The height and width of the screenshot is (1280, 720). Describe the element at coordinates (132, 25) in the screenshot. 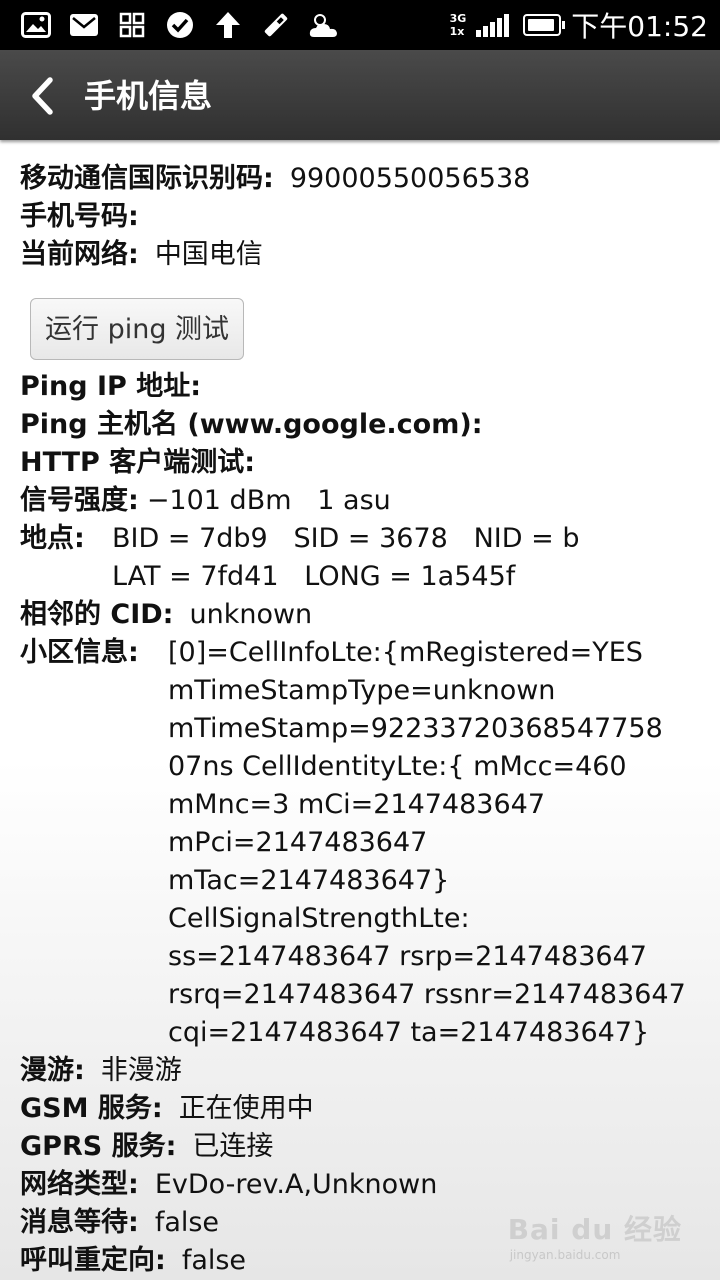

I see `apps-icon` at that location.